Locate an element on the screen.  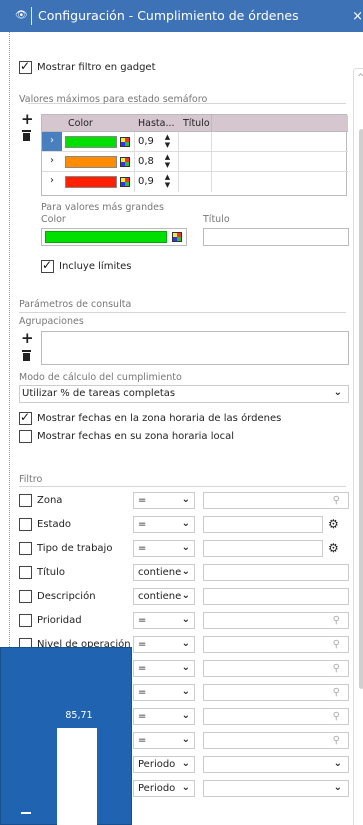
larger-title-input is located at coordinates (276, 237).